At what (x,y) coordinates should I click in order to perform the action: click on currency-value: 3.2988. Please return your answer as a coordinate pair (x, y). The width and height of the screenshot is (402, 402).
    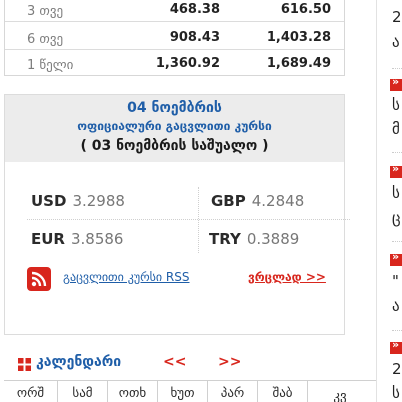
    Looking at the image, I should click on (98, 201).